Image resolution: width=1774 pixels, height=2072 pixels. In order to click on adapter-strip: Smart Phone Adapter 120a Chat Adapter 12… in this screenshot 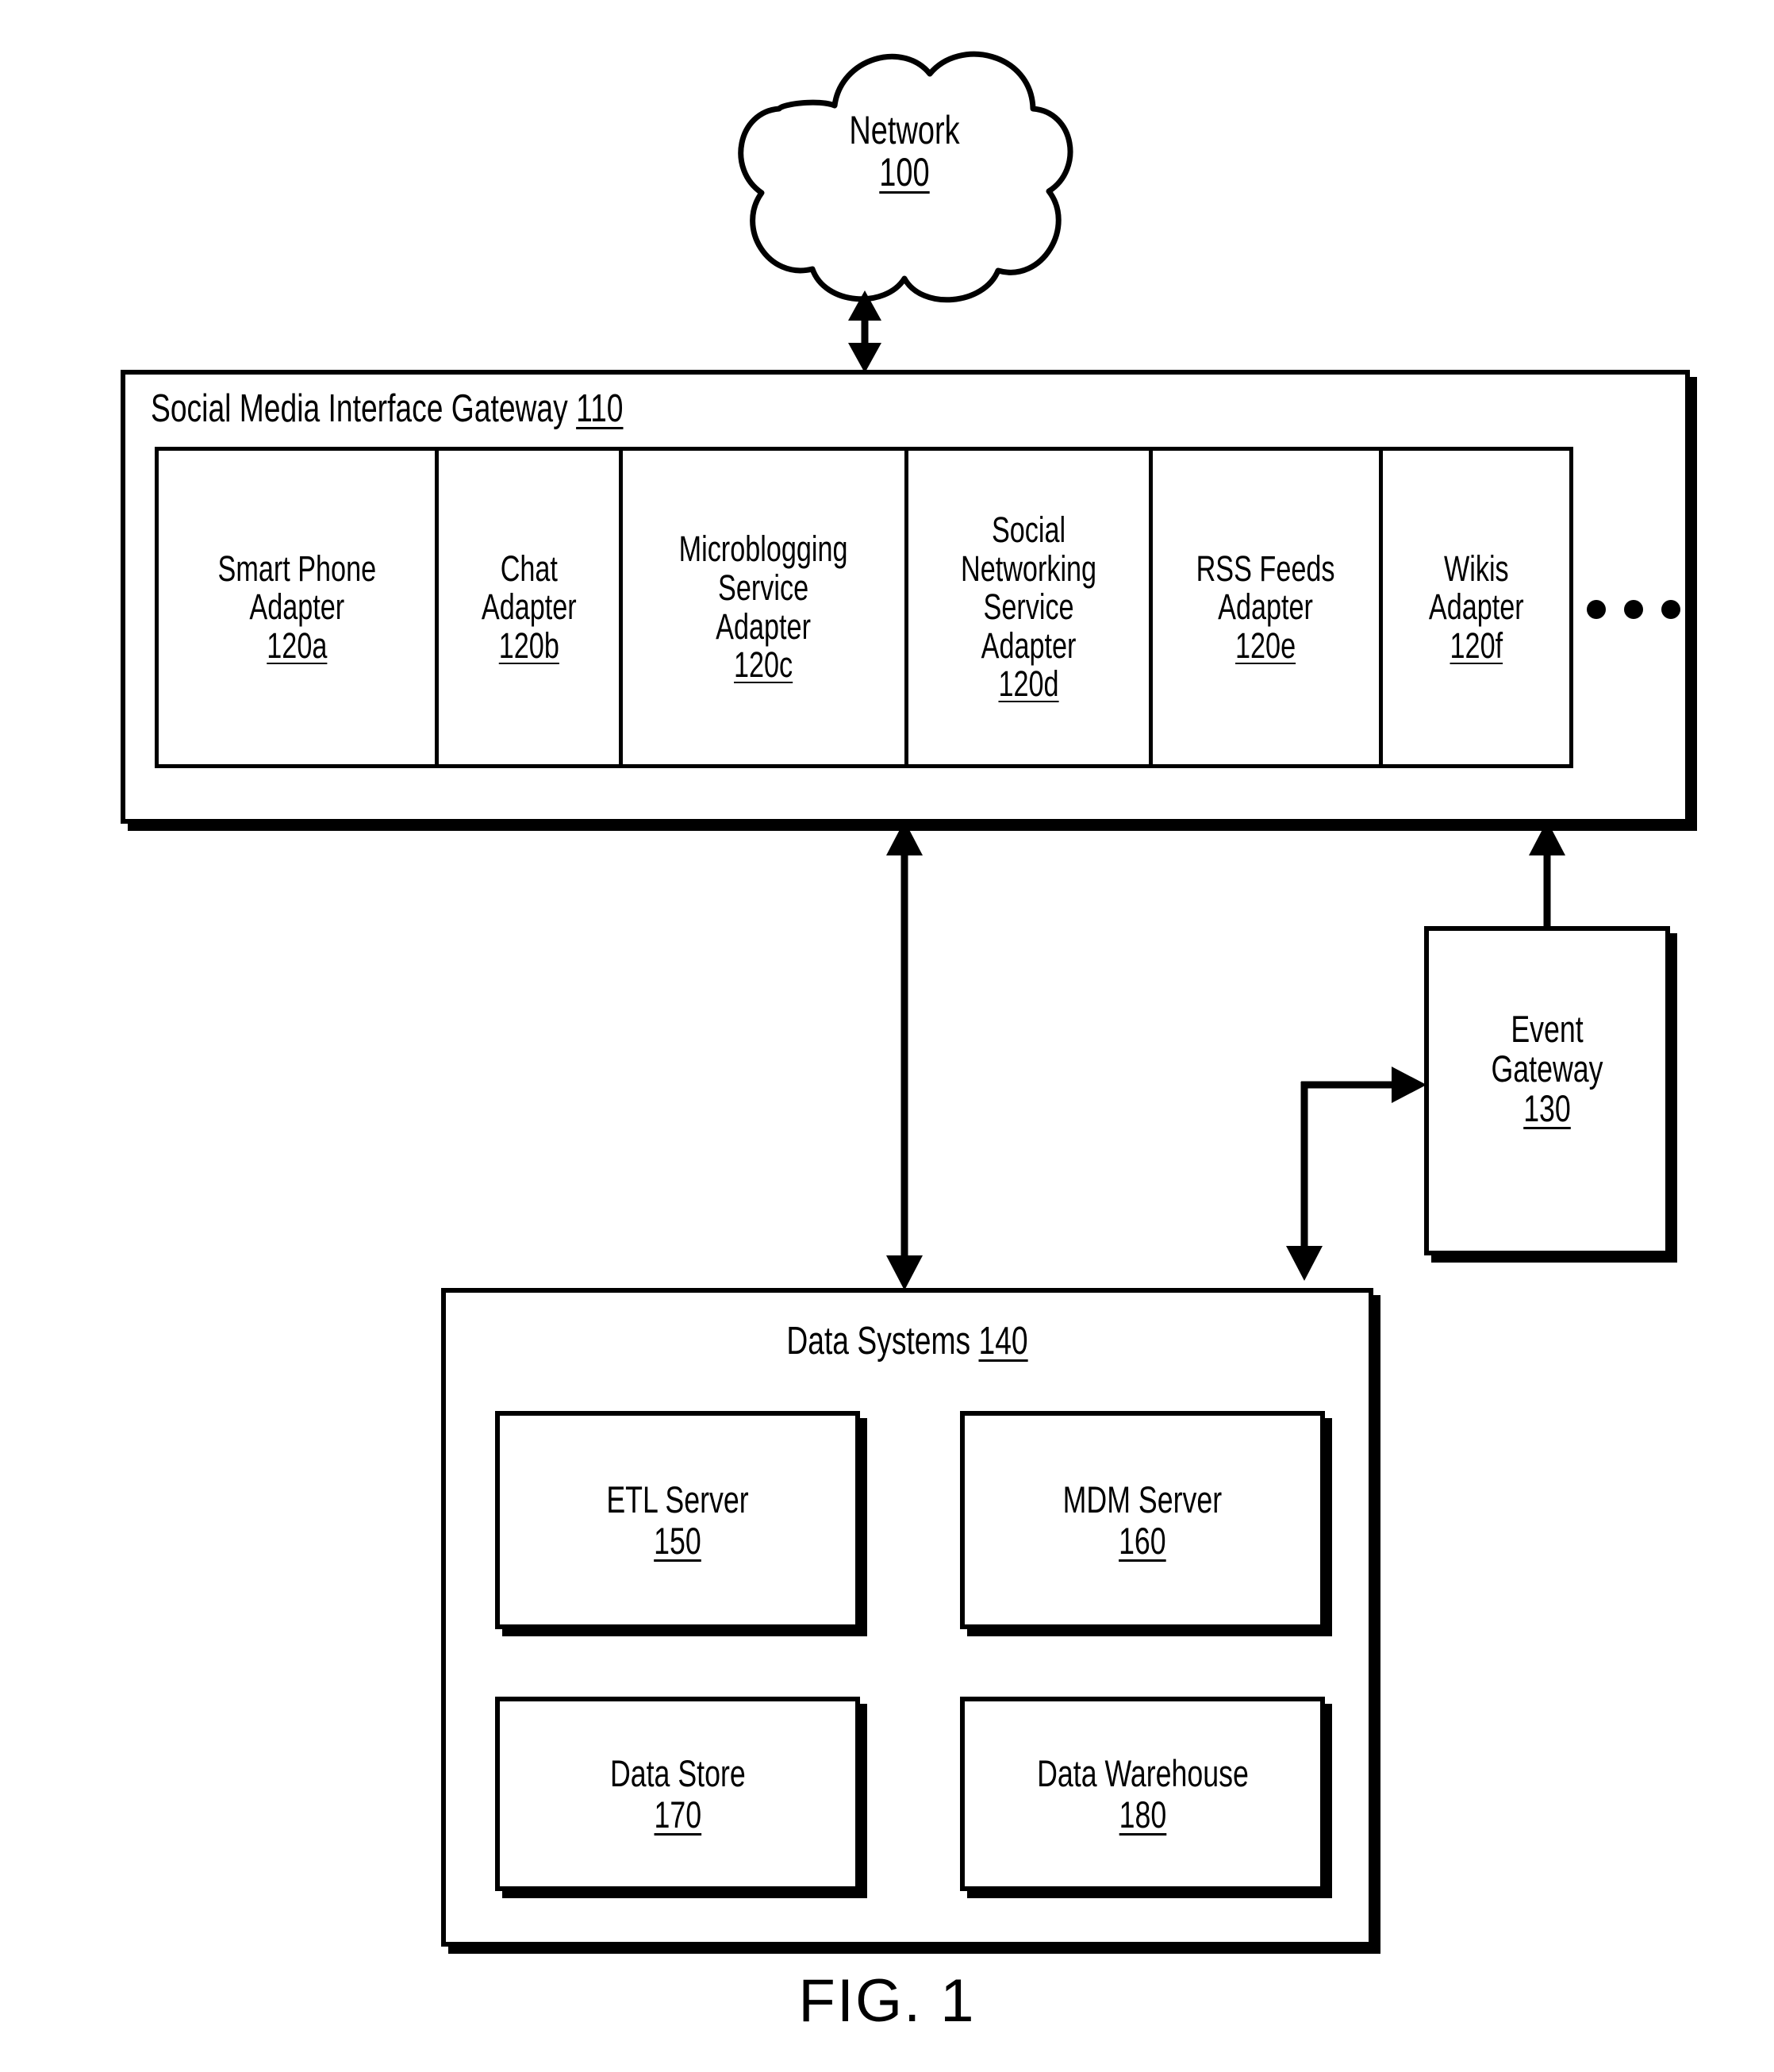, I will do `click(864, 607)`.